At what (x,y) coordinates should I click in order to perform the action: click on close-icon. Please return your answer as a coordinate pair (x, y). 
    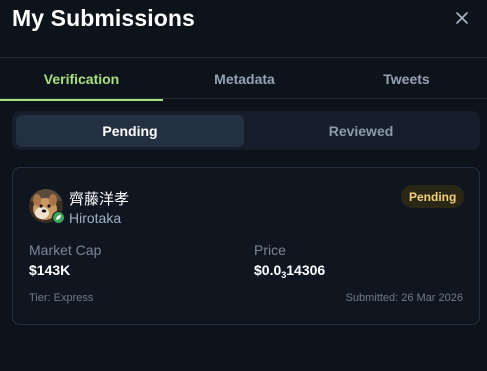
    Looking at the image, I should click on (462, 18).